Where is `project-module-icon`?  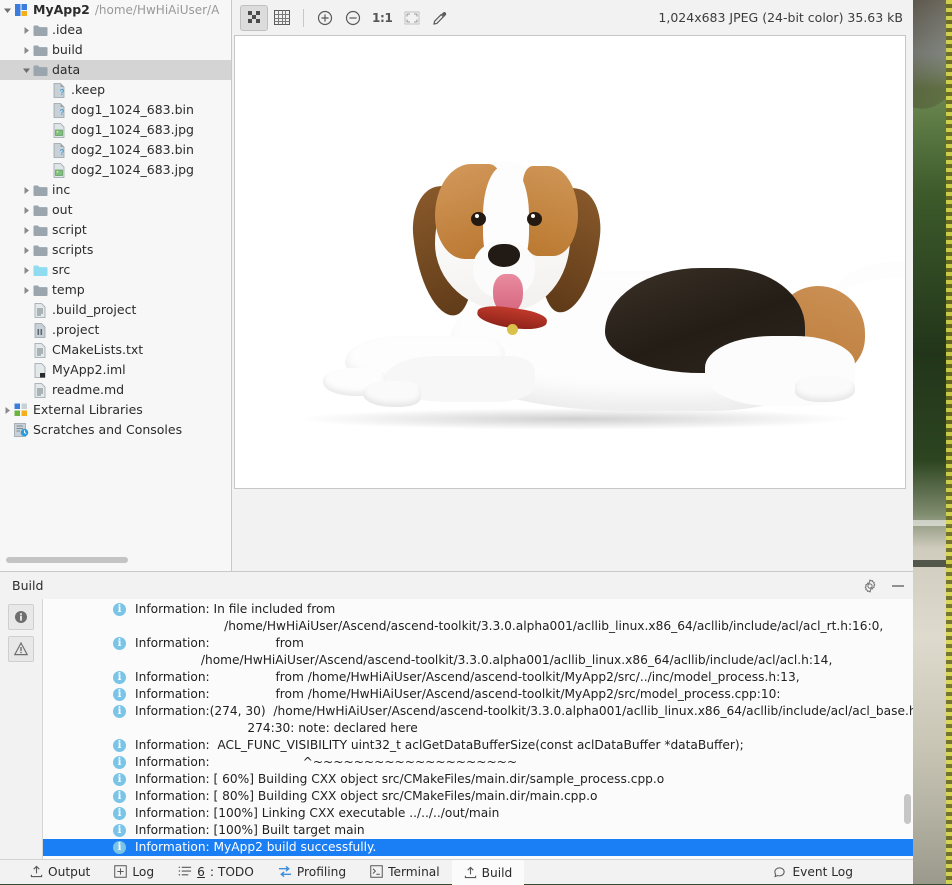
project-module-icon is located at coordinates (21, 10).